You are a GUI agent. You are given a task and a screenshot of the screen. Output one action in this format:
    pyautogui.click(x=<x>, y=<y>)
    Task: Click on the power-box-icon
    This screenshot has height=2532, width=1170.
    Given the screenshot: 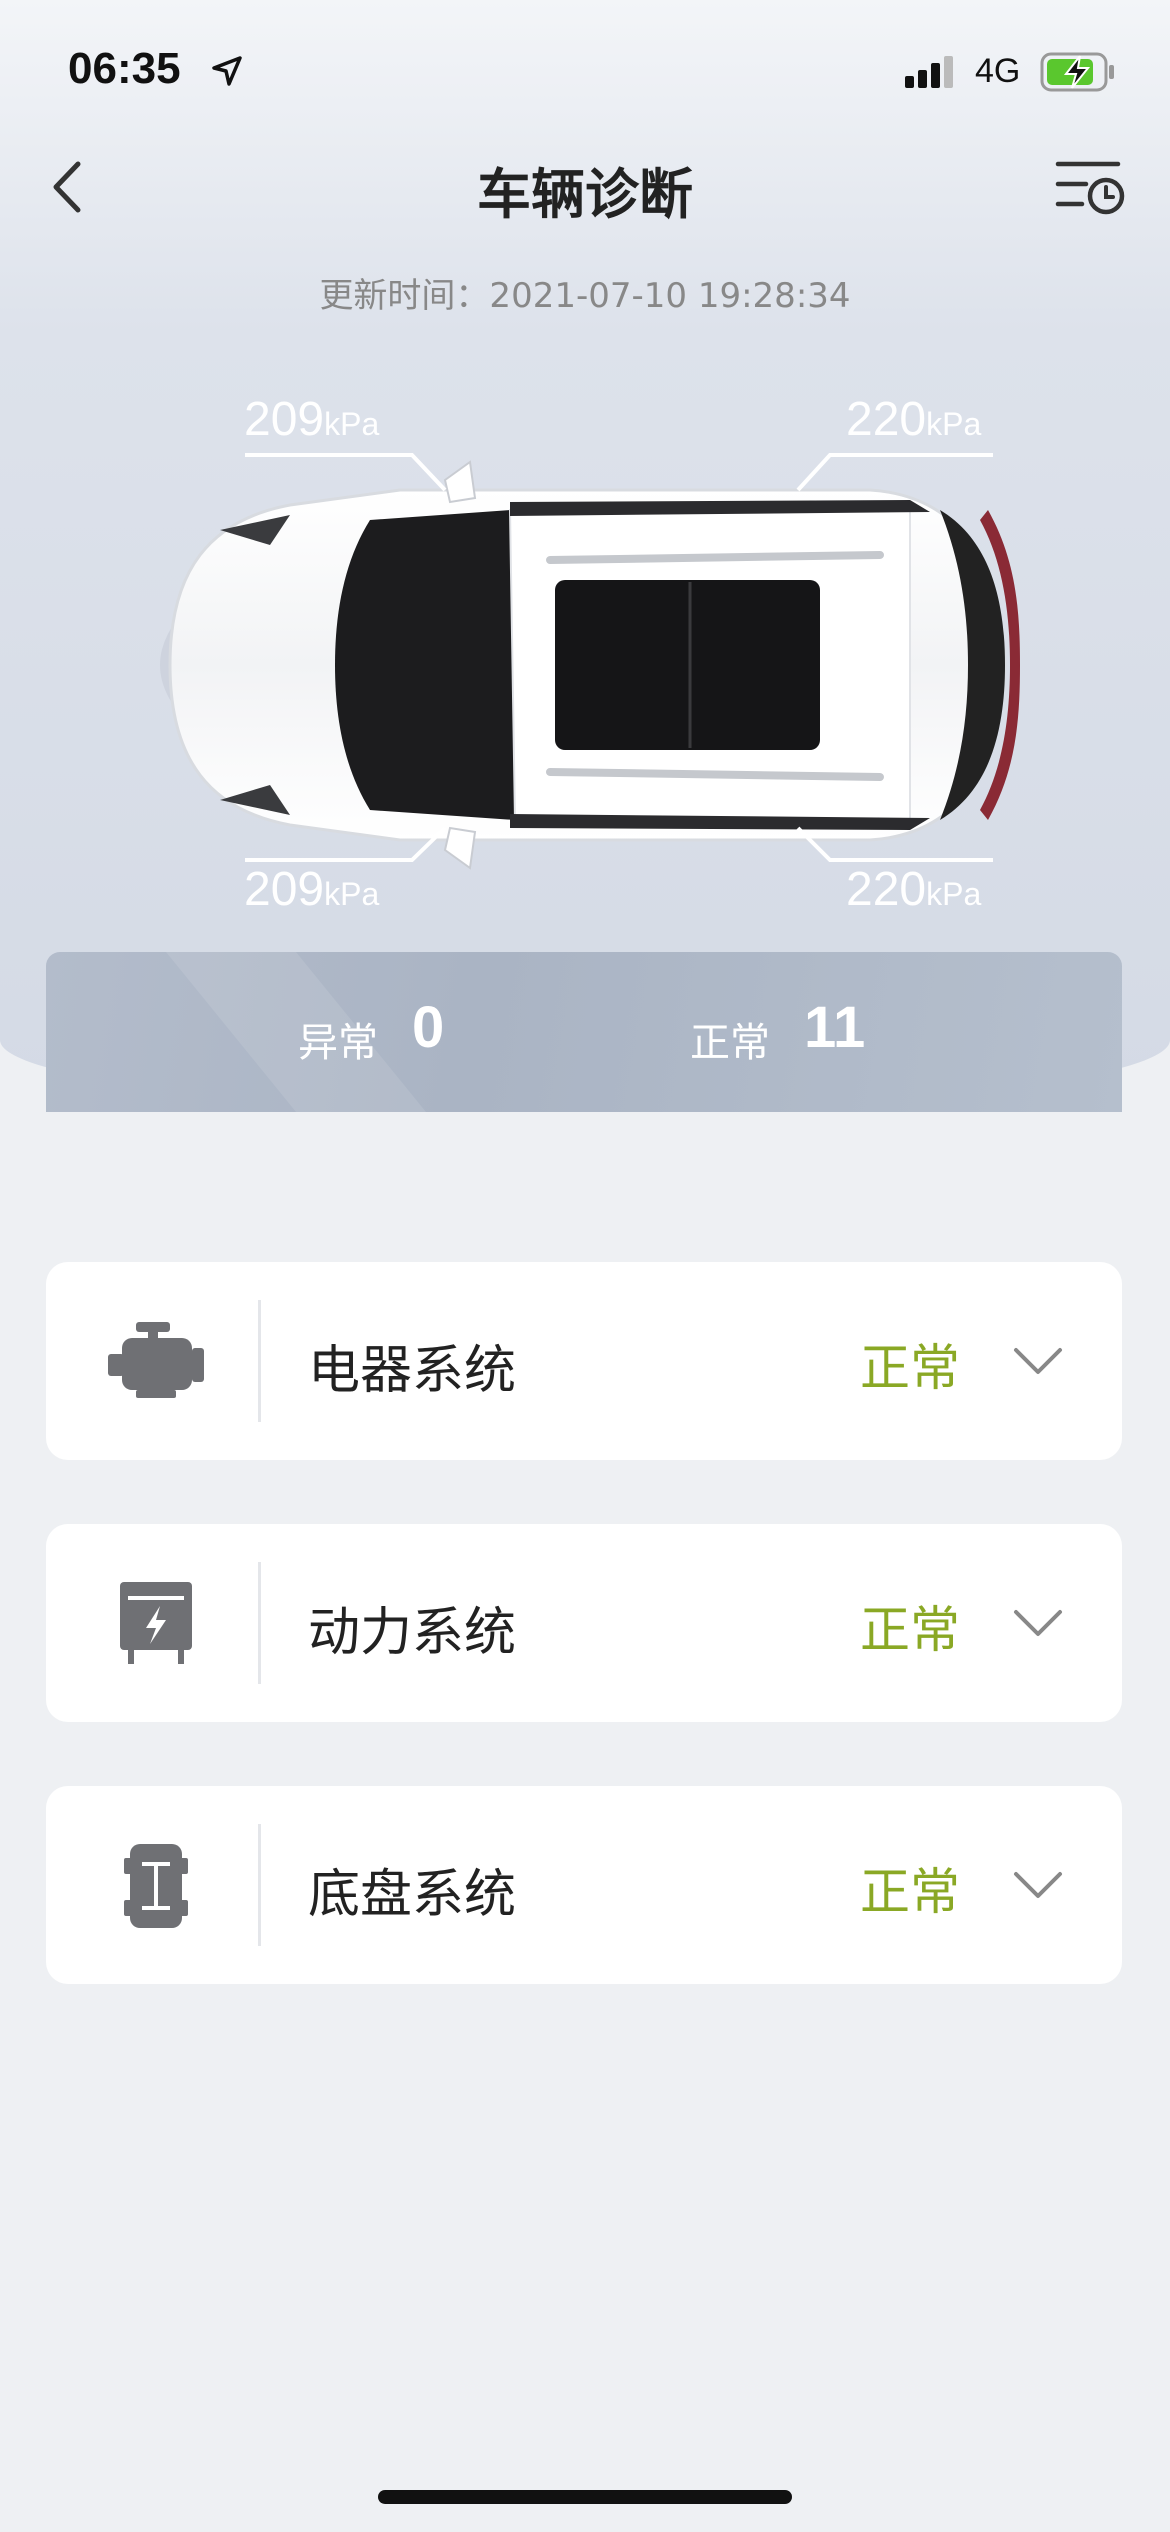 What is the action you would take?
    pyautogui.click(x=156, y=1623)
    